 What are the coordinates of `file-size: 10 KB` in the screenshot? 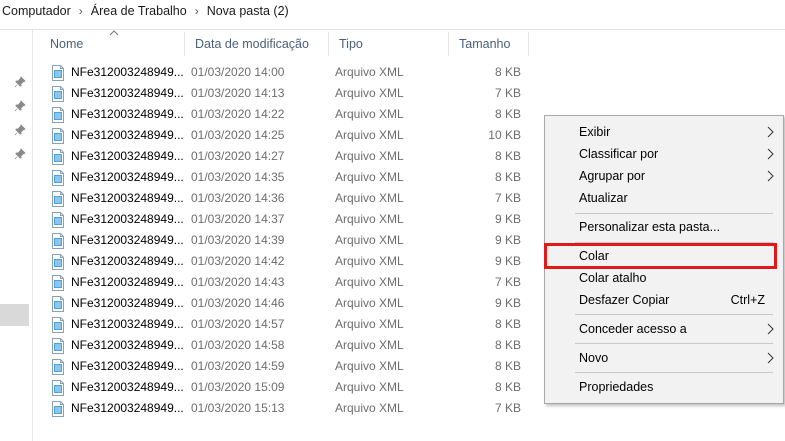 It's located at (504, 135).